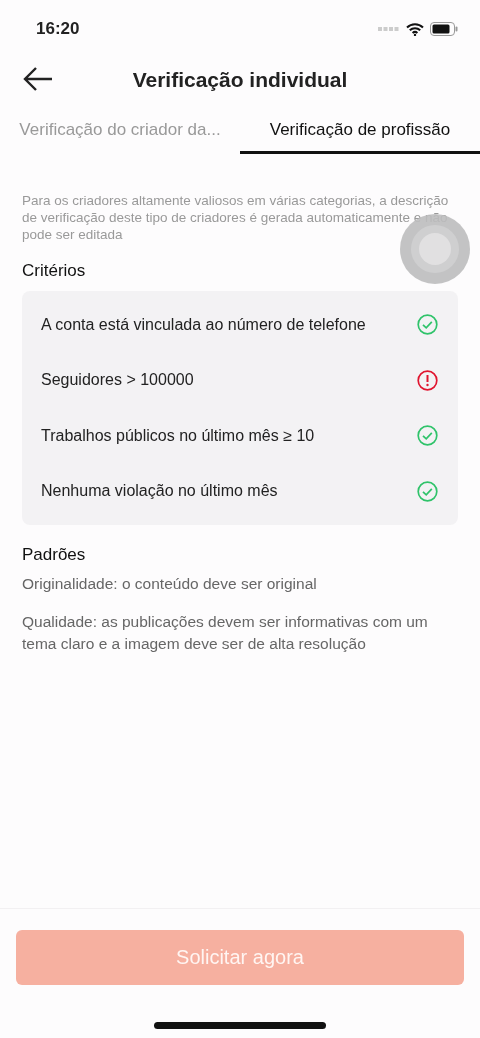  What do you see at coordinates (178, 435) in the screenshot?
I see `criterion-label: Trabalhos públicos no último mês ≥ 10` at bounding box center [178, 435].